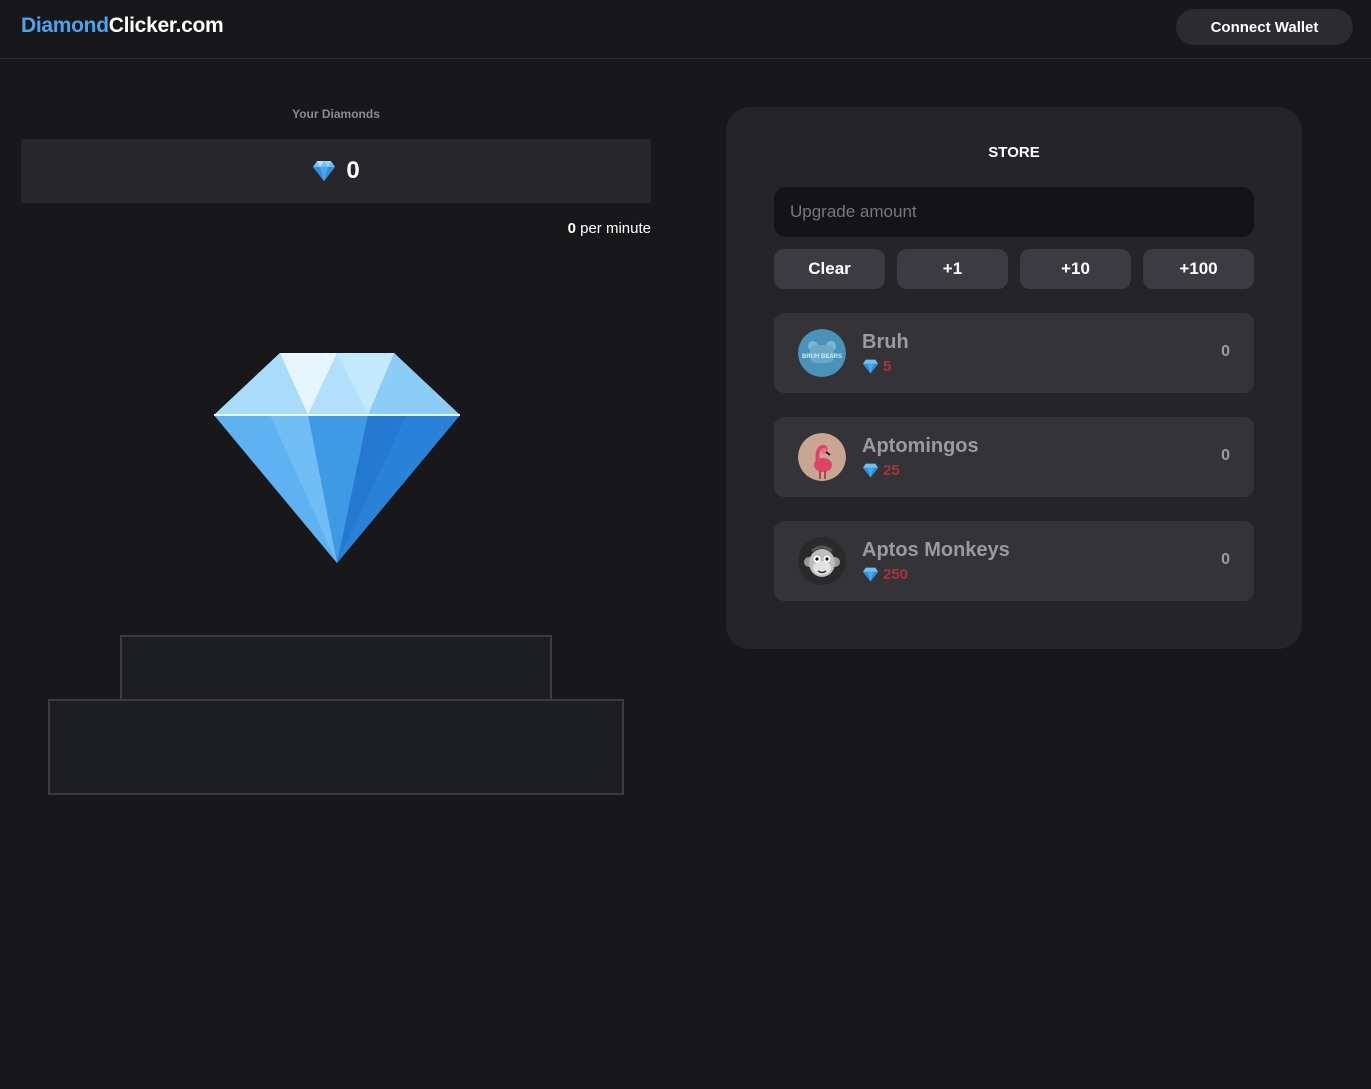  Describe the element at coordinates (685, 29) in the screenshot. I see `top-bar: DiamondClicker.com Connect Wallet` at that location.